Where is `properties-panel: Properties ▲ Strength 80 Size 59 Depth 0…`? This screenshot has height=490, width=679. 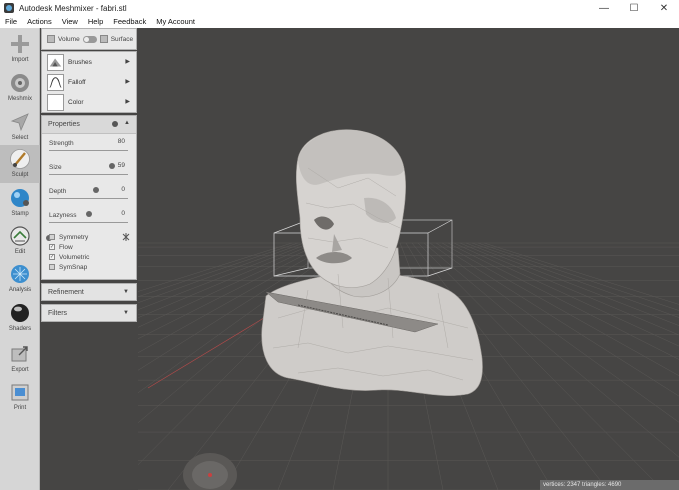
properties-panel: Properties ▲ Strength 80 Size 59 Depth 0… is located at coordinates (89, 197).